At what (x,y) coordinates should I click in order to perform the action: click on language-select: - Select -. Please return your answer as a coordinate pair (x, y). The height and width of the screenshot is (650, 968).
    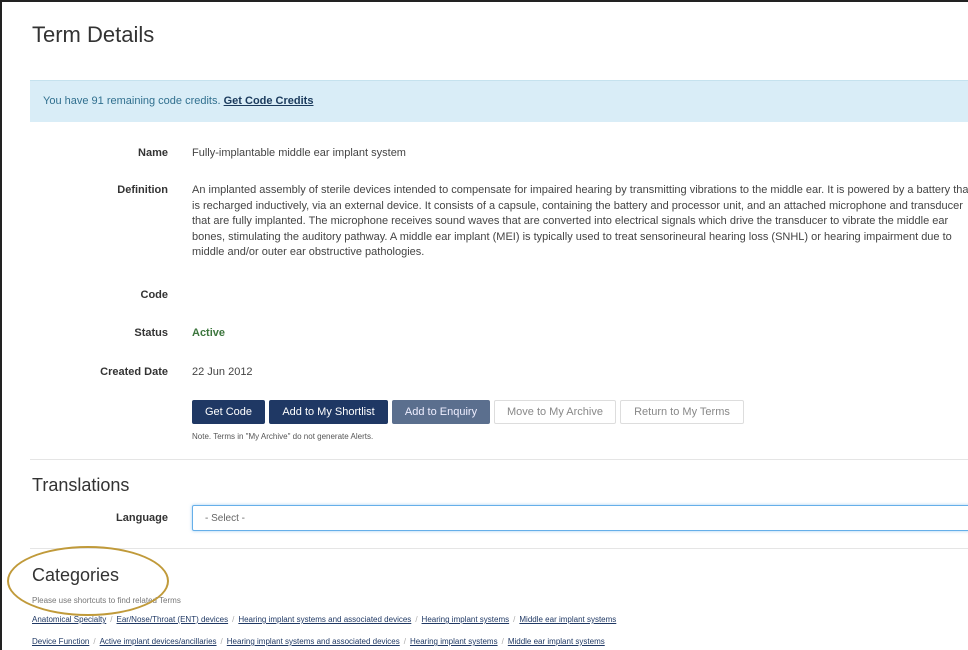
    Looking at the image, I should click on (580, 518).